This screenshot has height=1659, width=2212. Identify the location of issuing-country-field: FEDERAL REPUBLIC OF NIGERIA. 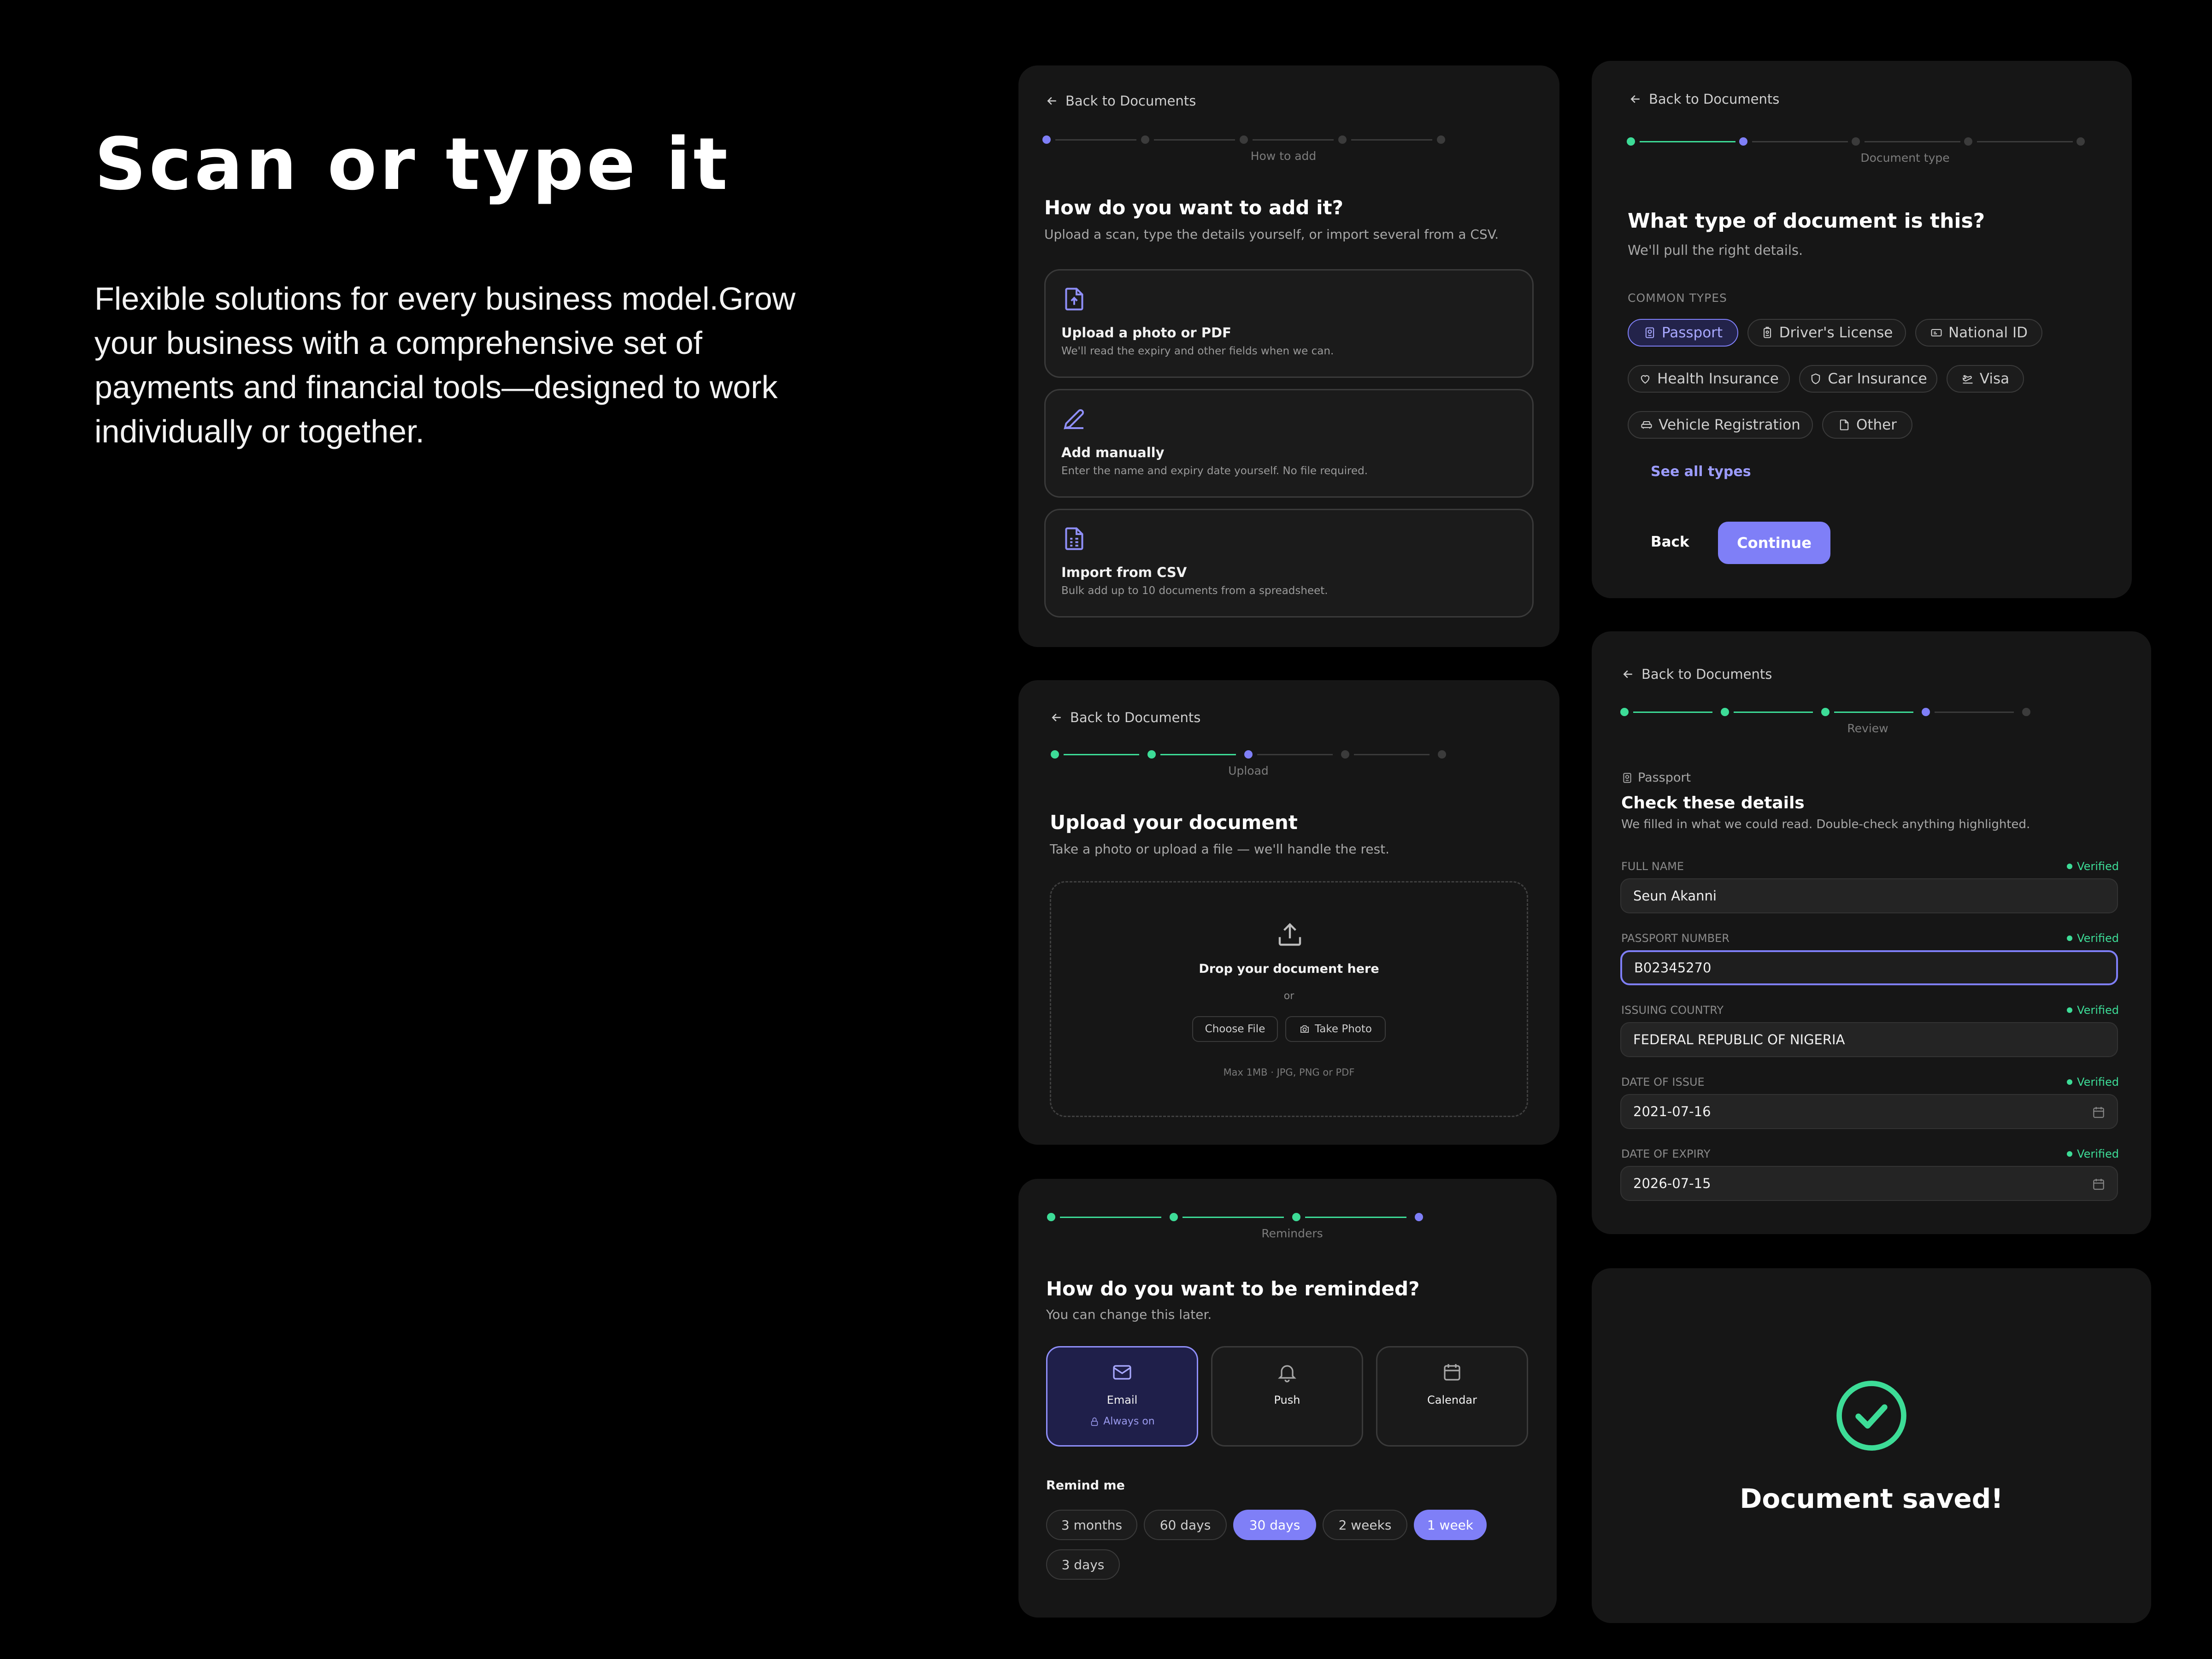
(1869, 1039).